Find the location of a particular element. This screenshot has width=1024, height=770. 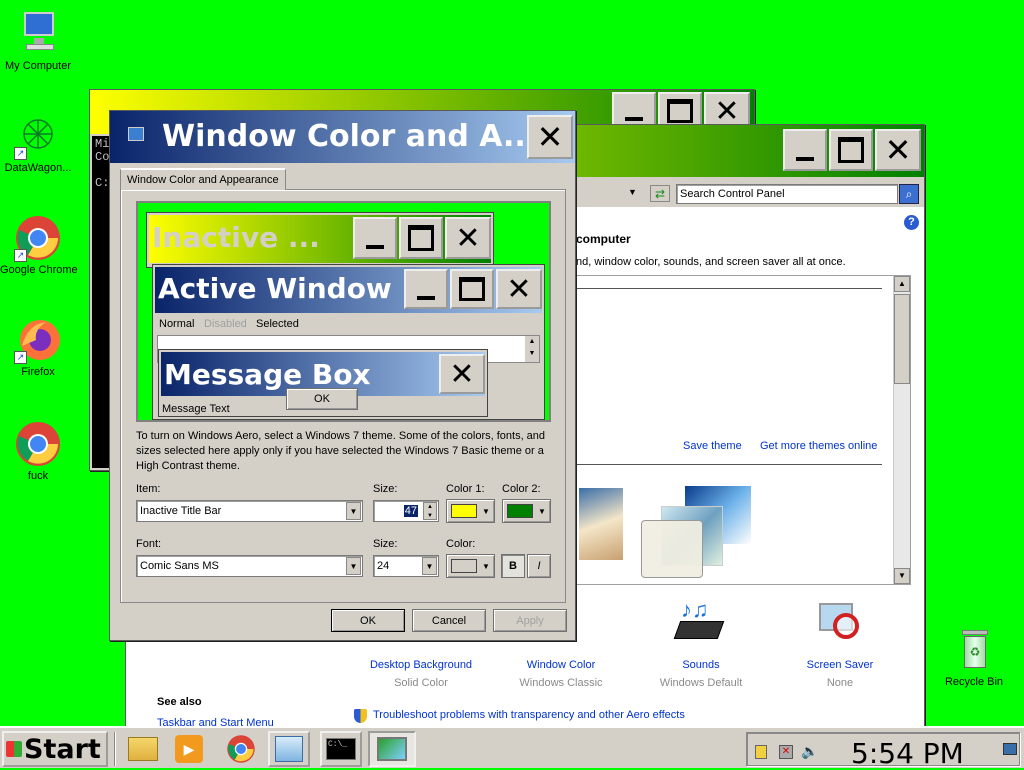

ok-button: OK is located at coordinates (368, 620).